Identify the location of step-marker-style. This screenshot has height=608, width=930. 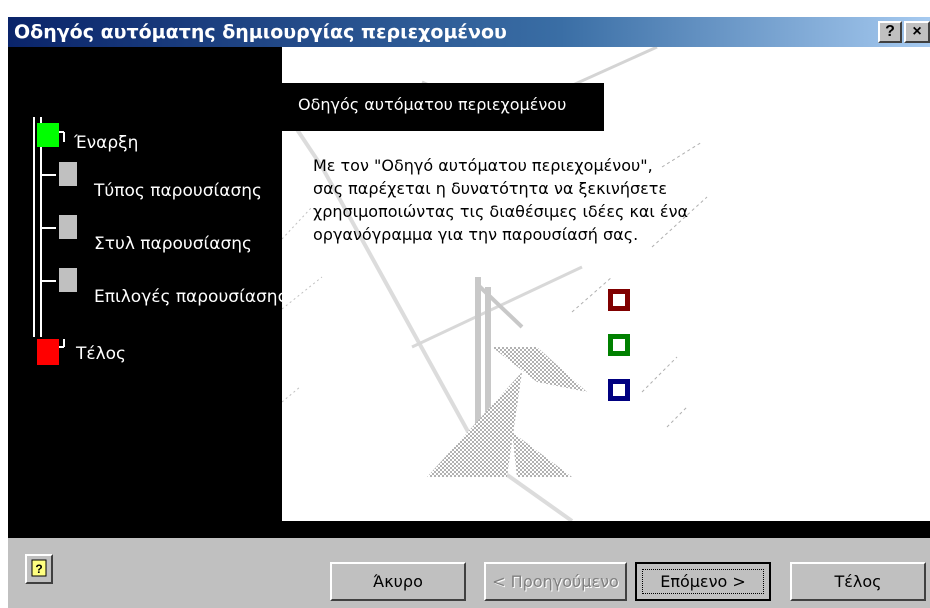
(68, 227).